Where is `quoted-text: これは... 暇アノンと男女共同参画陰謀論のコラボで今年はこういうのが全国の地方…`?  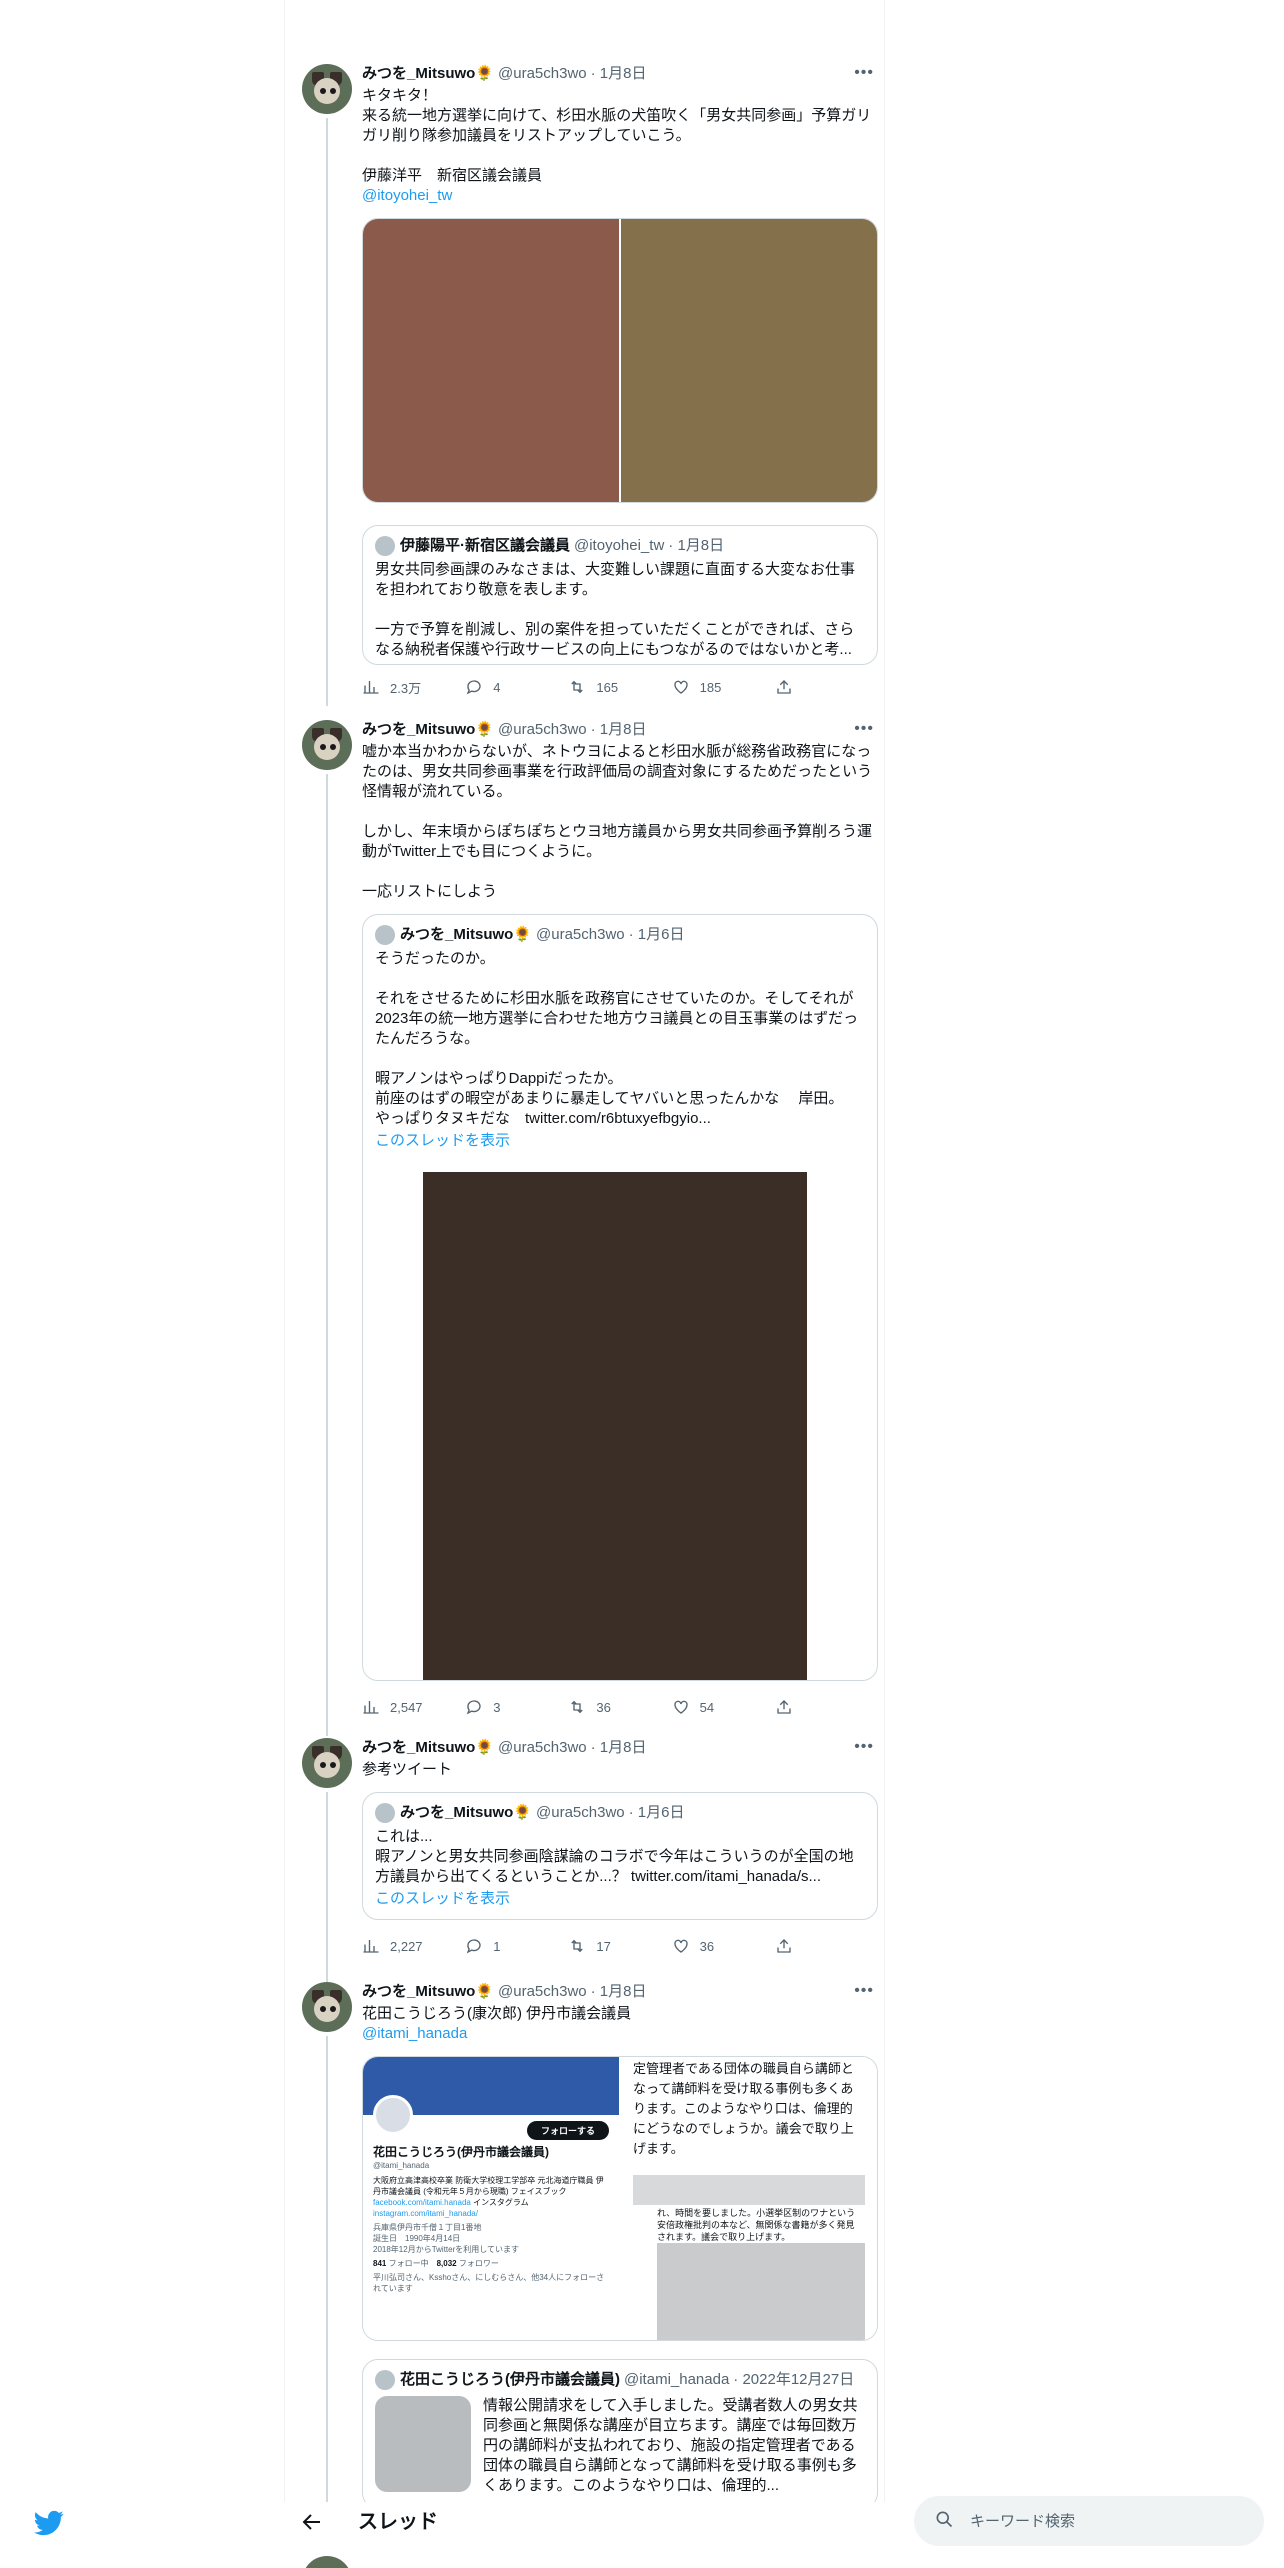 quoted-text: これは... 暇アノンと男女共同参画陰謀論のコラボで今年はこういうのが全国の地方… is located at coordinates (614, 1856).